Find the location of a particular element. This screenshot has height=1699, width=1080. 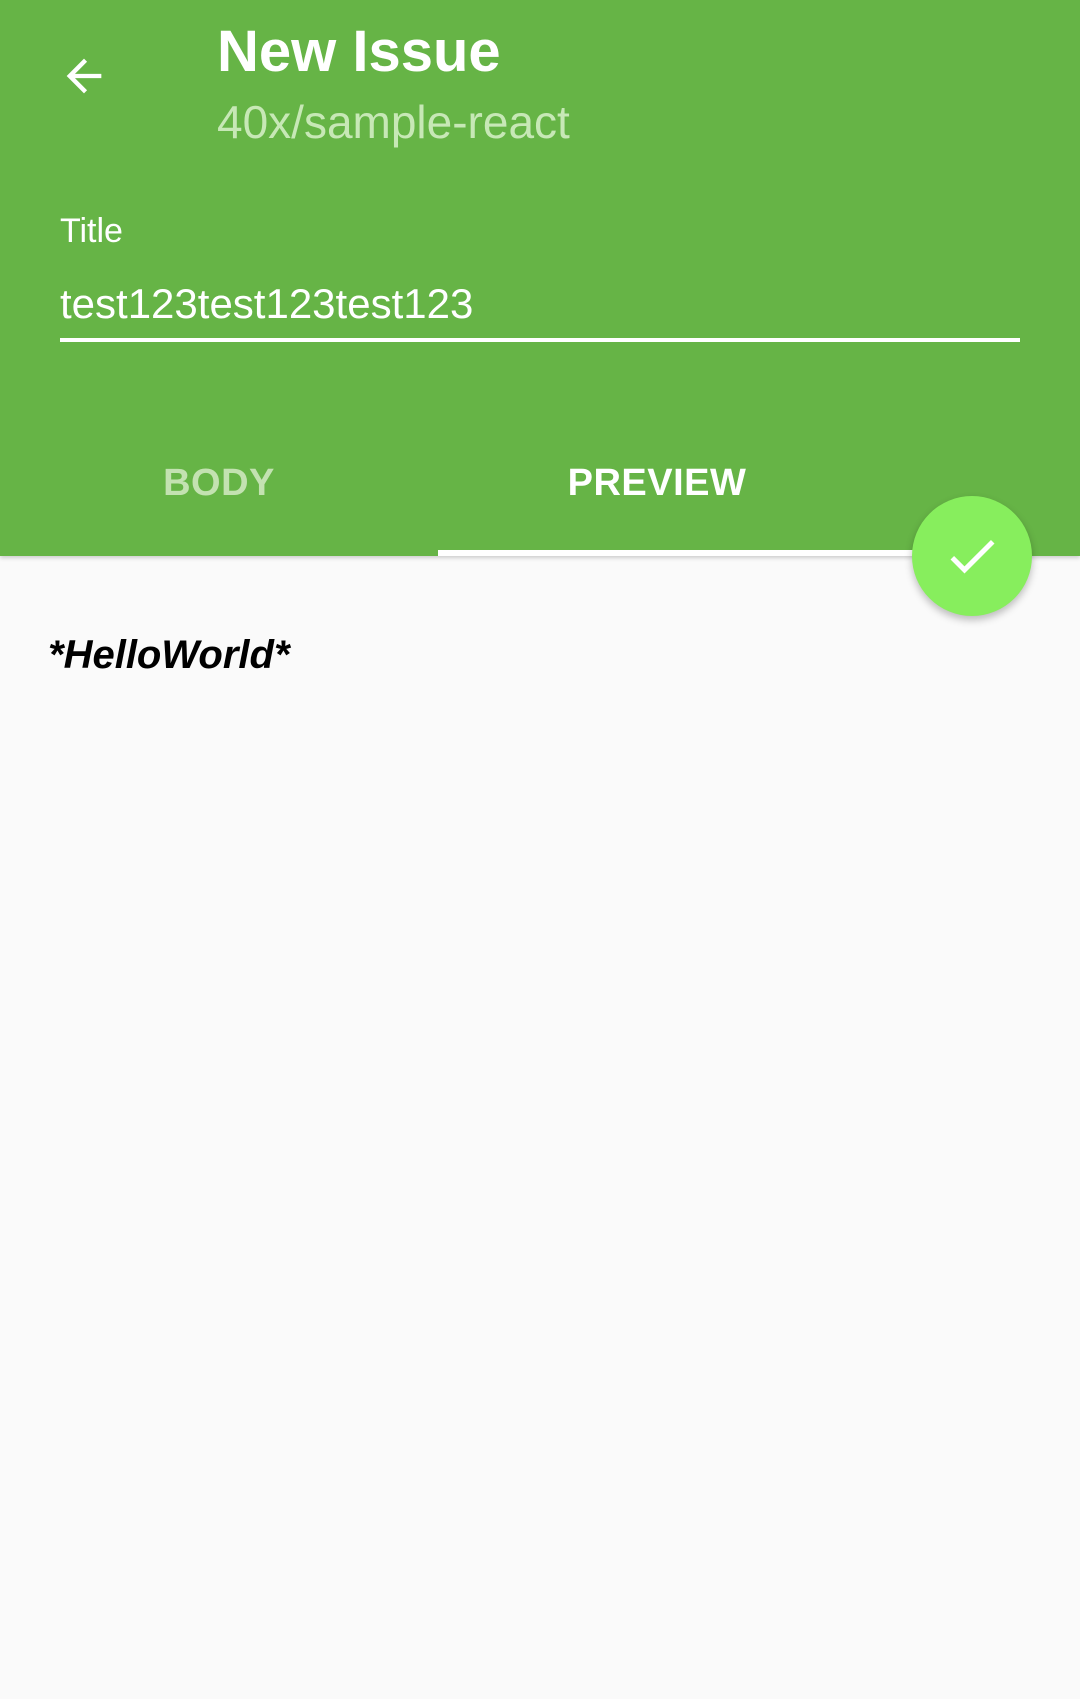

tab-body: BODY is located at coordinates (219, 498).